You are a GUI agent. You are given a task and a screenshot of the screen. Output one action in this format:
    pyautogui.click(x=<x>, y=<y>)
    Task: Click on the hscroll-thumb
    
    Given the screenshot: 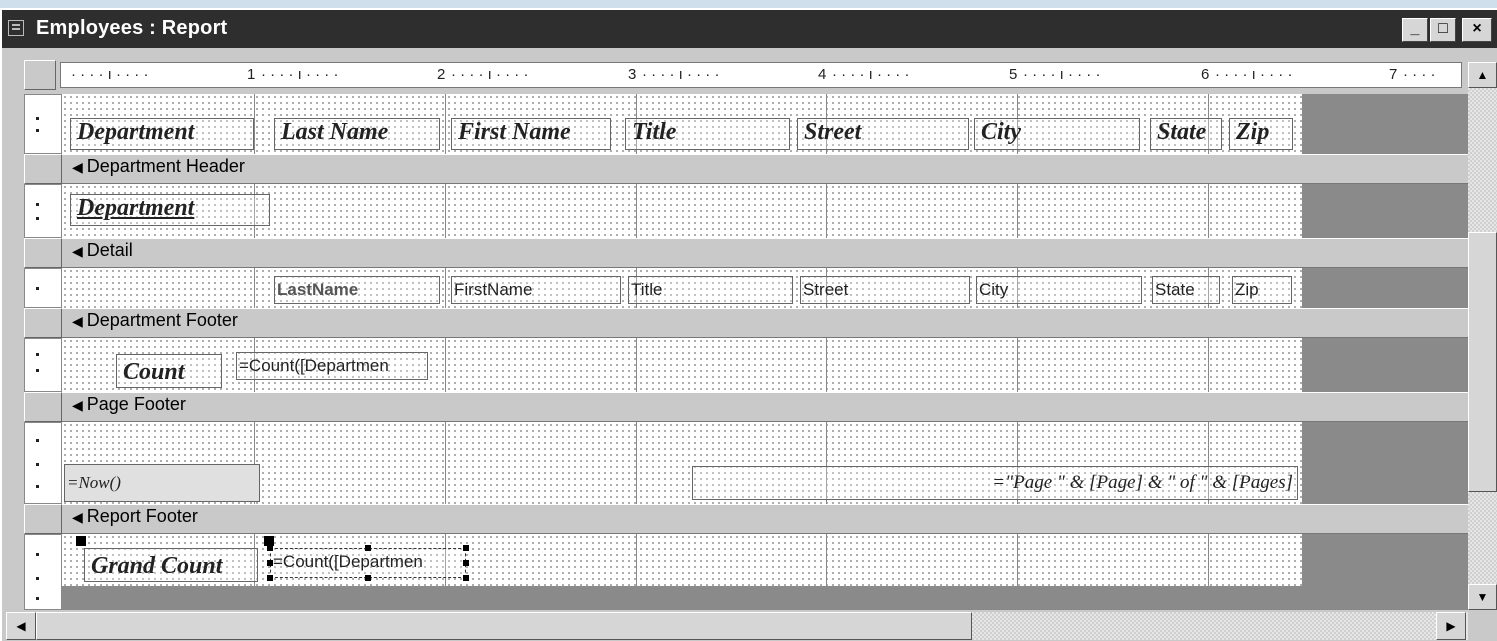 What is the action you would take?
    pyautogui.click(x=504, y=626)
    